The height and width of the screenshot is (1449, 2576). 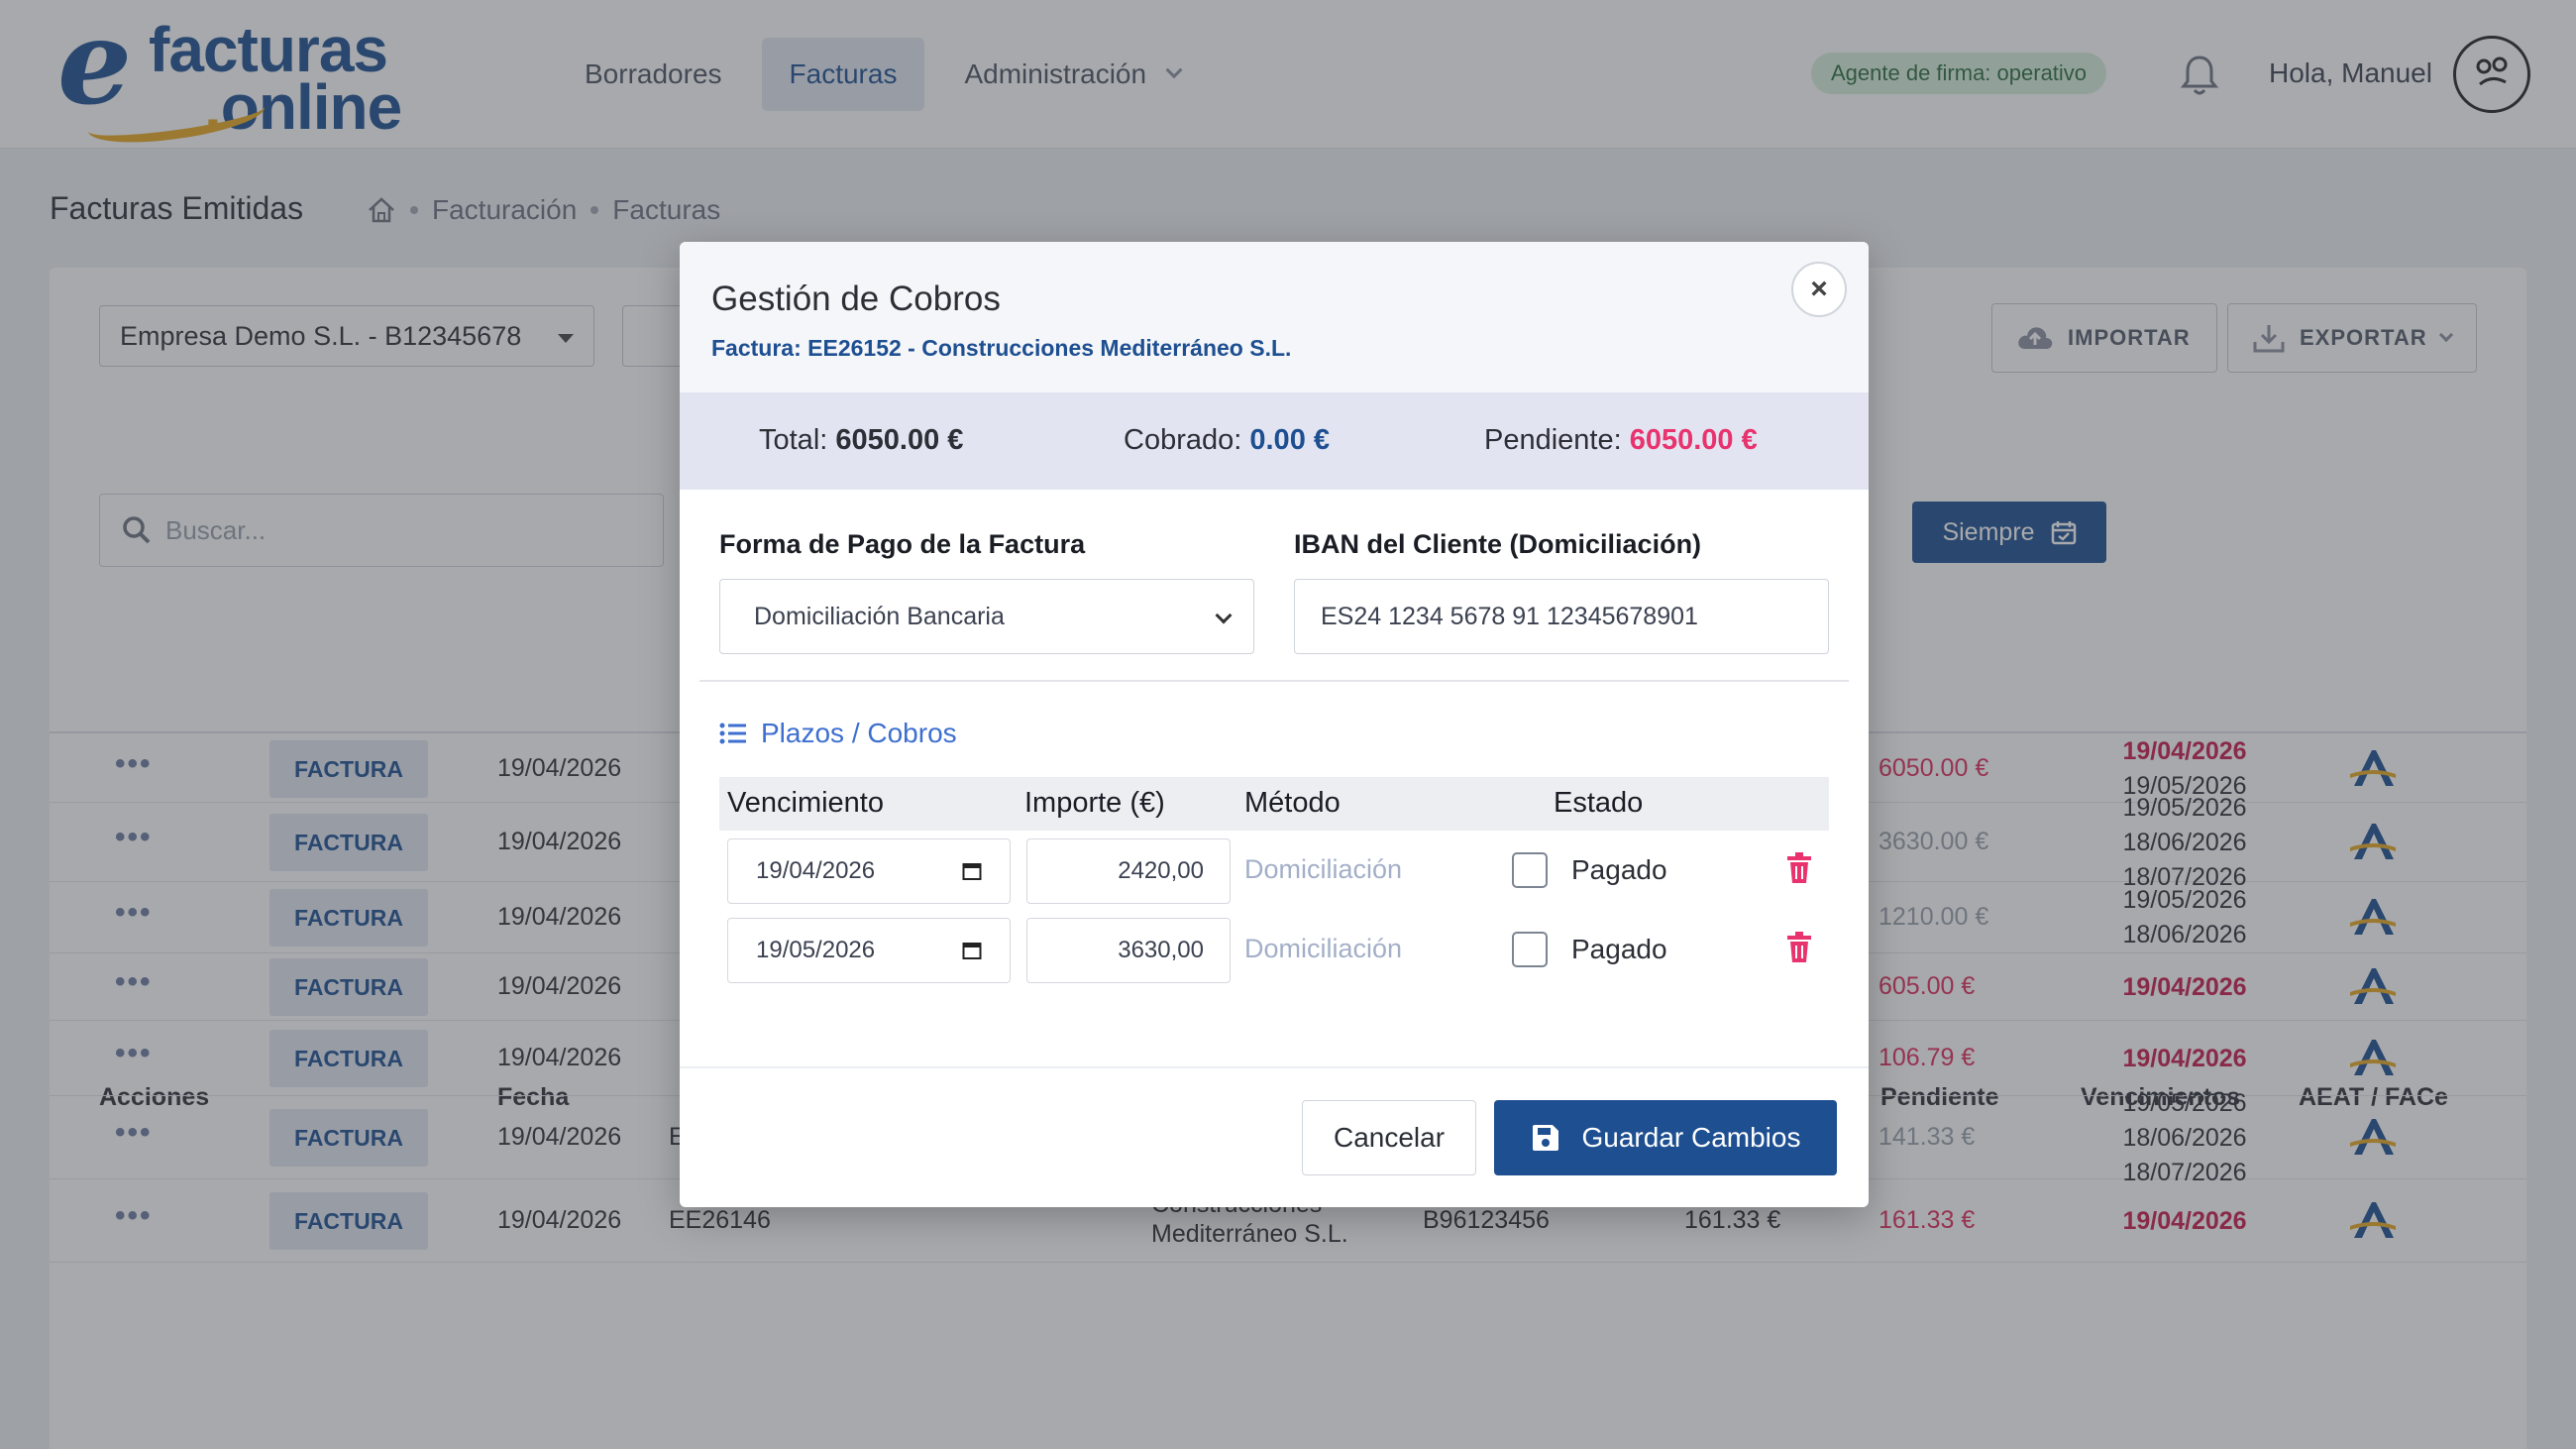 I want to click on modal-title: Gestión de Cobros, so click(x=856, y=298).